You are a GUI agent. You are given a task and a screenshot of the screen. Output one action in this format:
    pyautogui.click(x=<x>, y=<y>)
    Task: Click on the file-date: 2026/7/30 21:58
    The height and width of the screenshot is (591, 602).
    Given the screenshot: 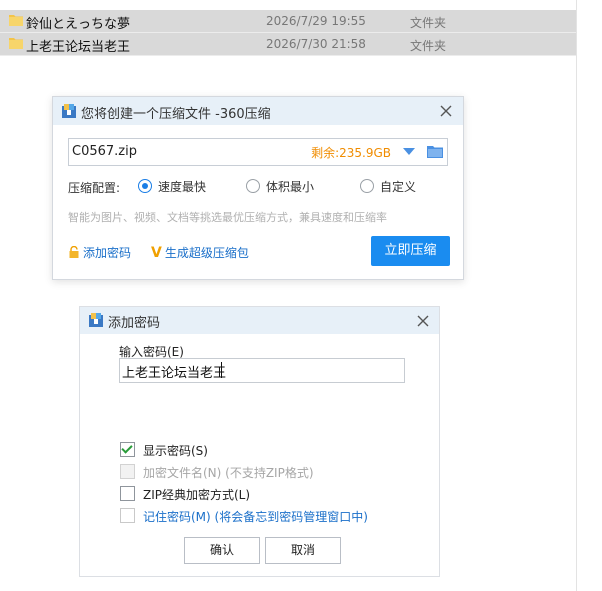 What is the action you would take?
    pyautogui.click(x=316, y=44)
    